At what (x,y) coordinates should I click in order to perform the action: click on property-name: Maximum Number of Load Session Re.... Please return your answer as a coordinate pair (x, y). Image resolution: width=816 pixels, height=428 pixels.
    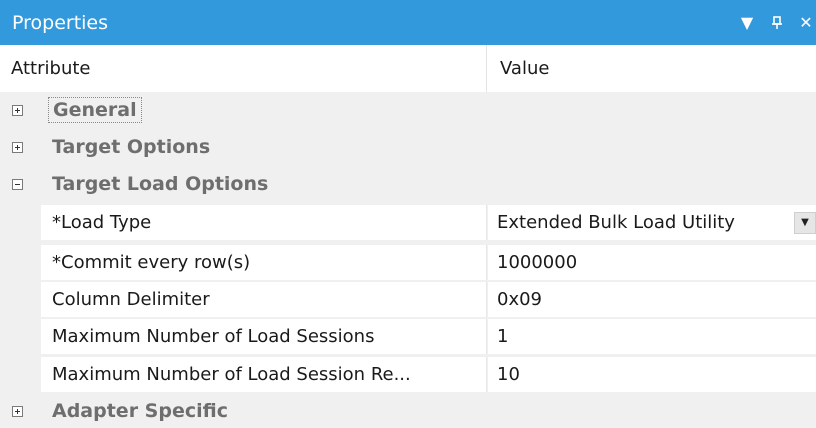
    Looking at the image, I should click on (264, 374).